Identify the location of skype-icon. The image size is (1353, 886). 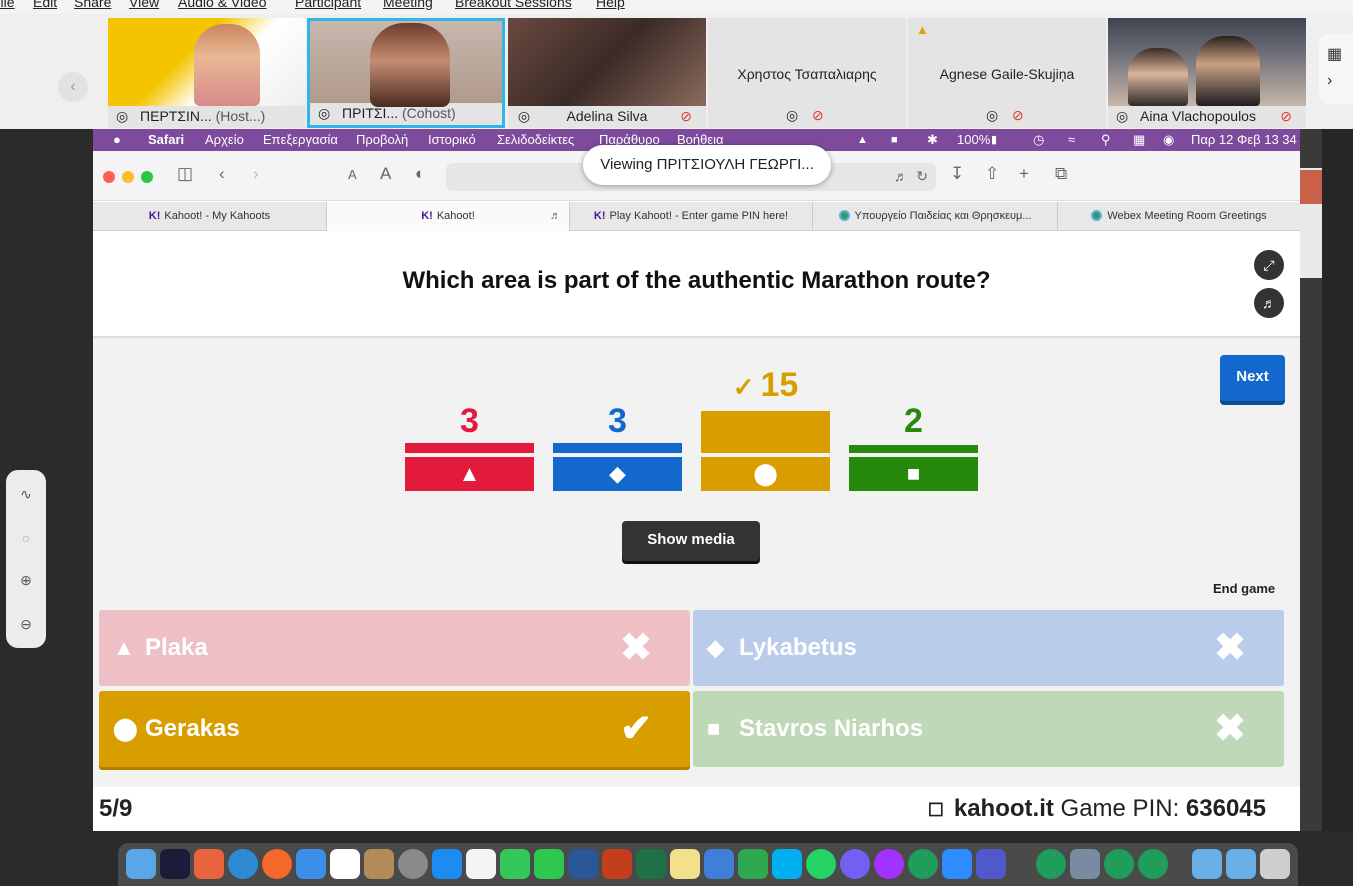
(787, 864).